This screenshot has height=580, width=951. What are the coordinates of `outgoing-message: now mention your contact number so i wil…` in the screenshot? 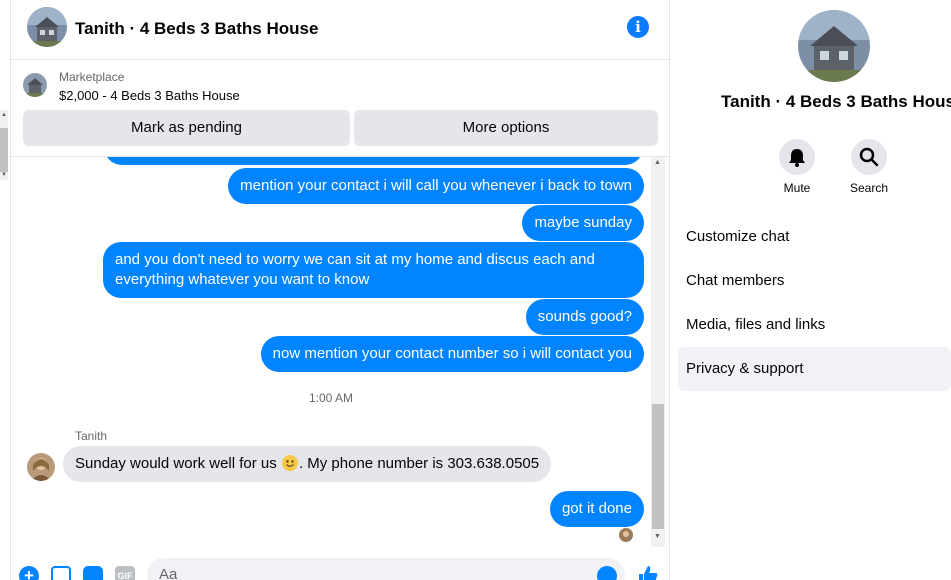 It's located at (452, 354).